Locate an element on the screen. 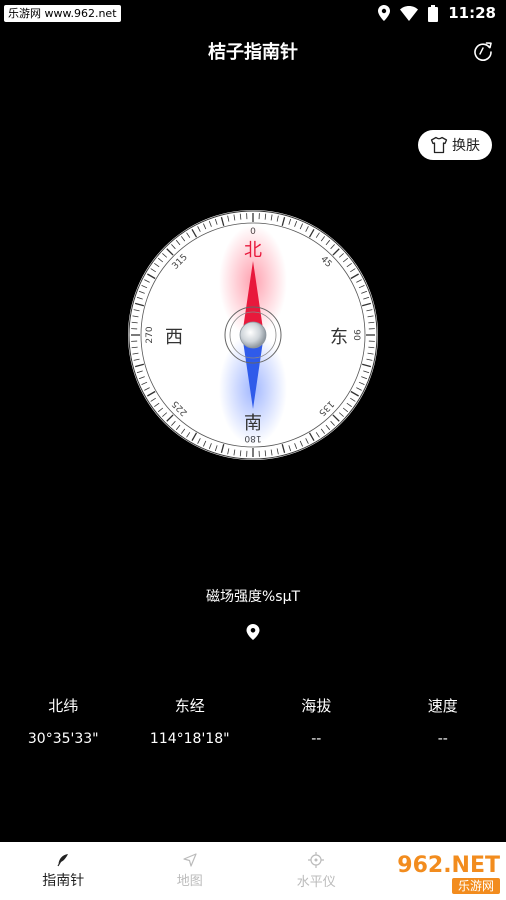 Image resolution: width=506 pixels, height=900 pixels. compass-svg: 04590135180225270315 北 南 东 西 is located at coordinates (253, 335).